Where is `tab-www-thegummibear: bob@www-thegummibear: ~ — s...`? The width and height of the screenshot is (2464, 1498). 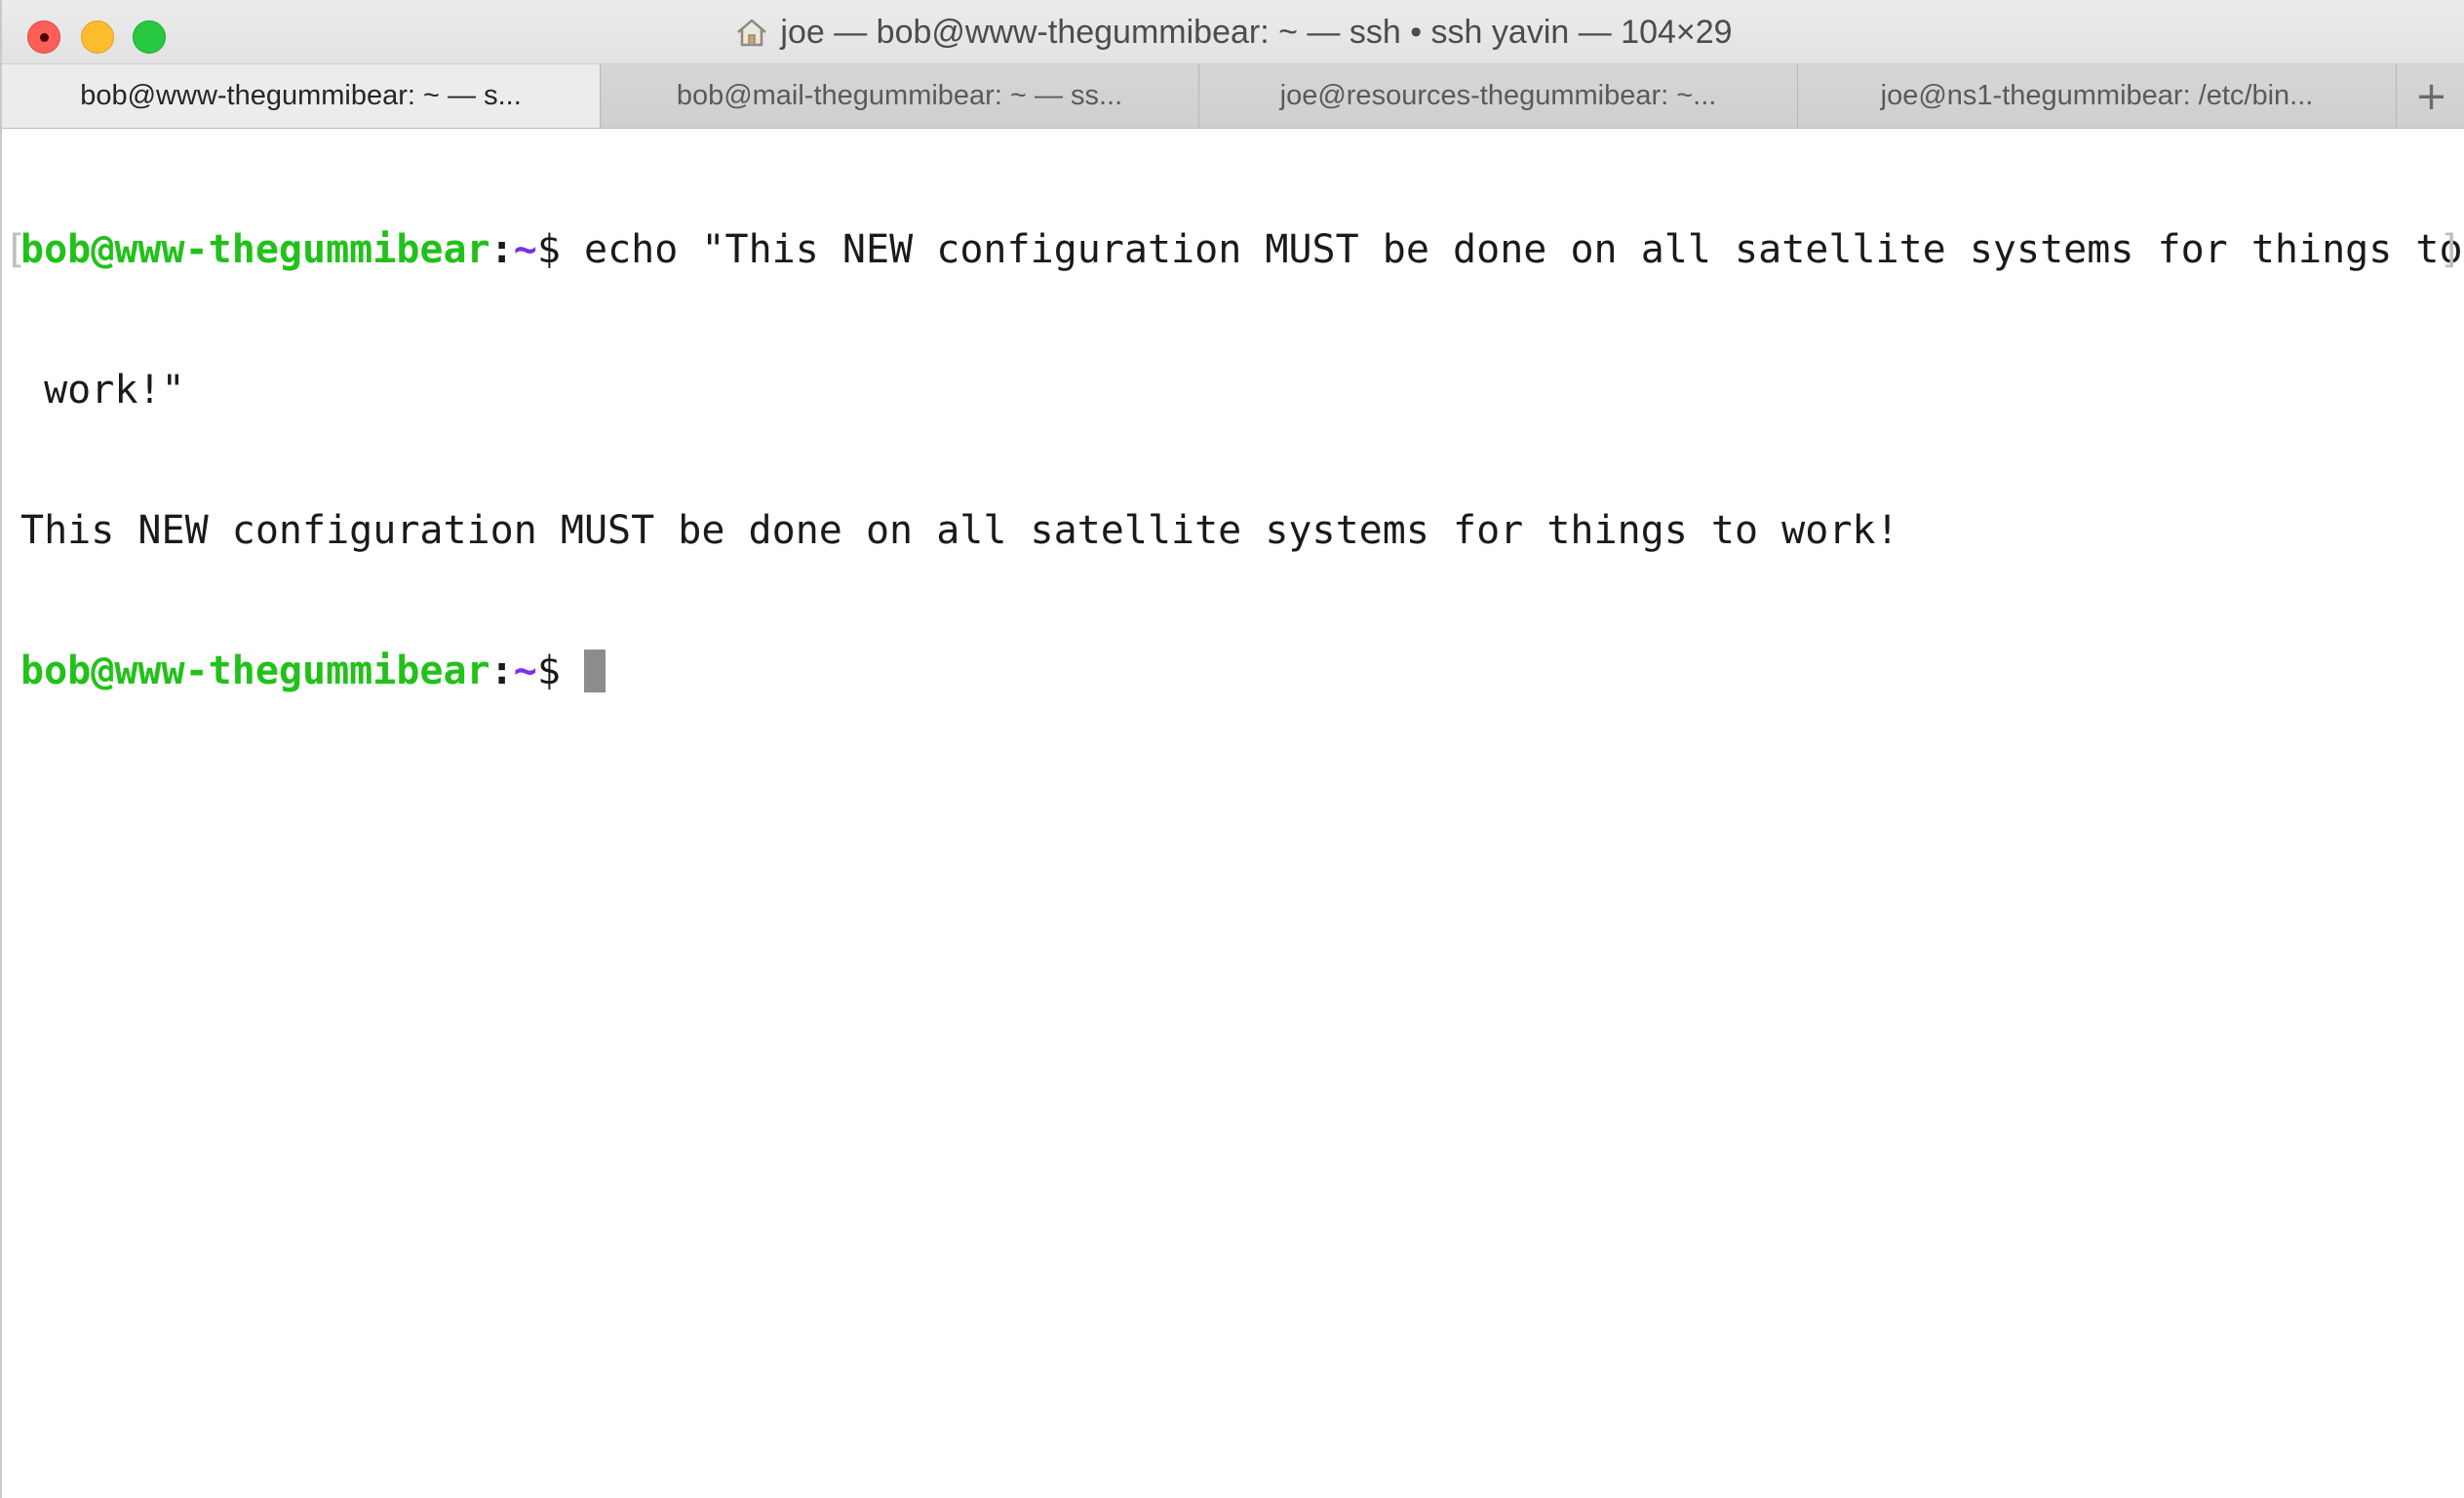 tab-www-thegummibear: bob@www-thegummibear: ~ — s... is located at coordinates (301, 96).